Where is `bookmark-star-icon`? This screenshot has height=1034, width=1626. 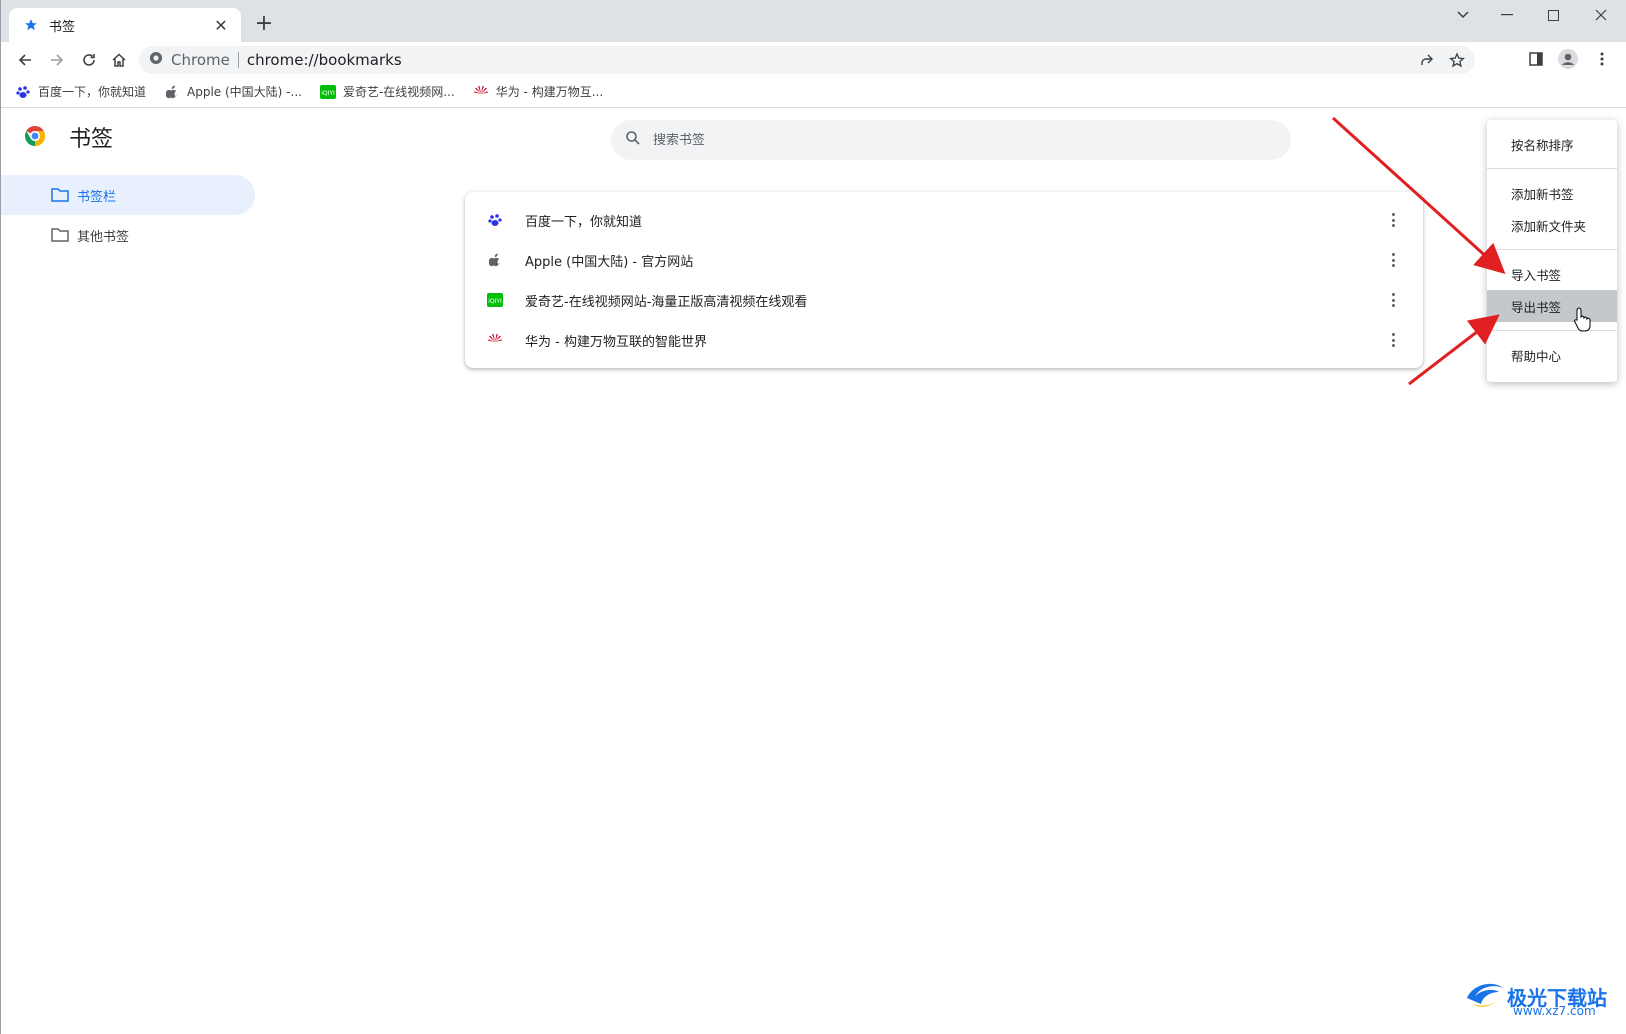
bookmark-star-icon is located at coordinates (1457, 62).